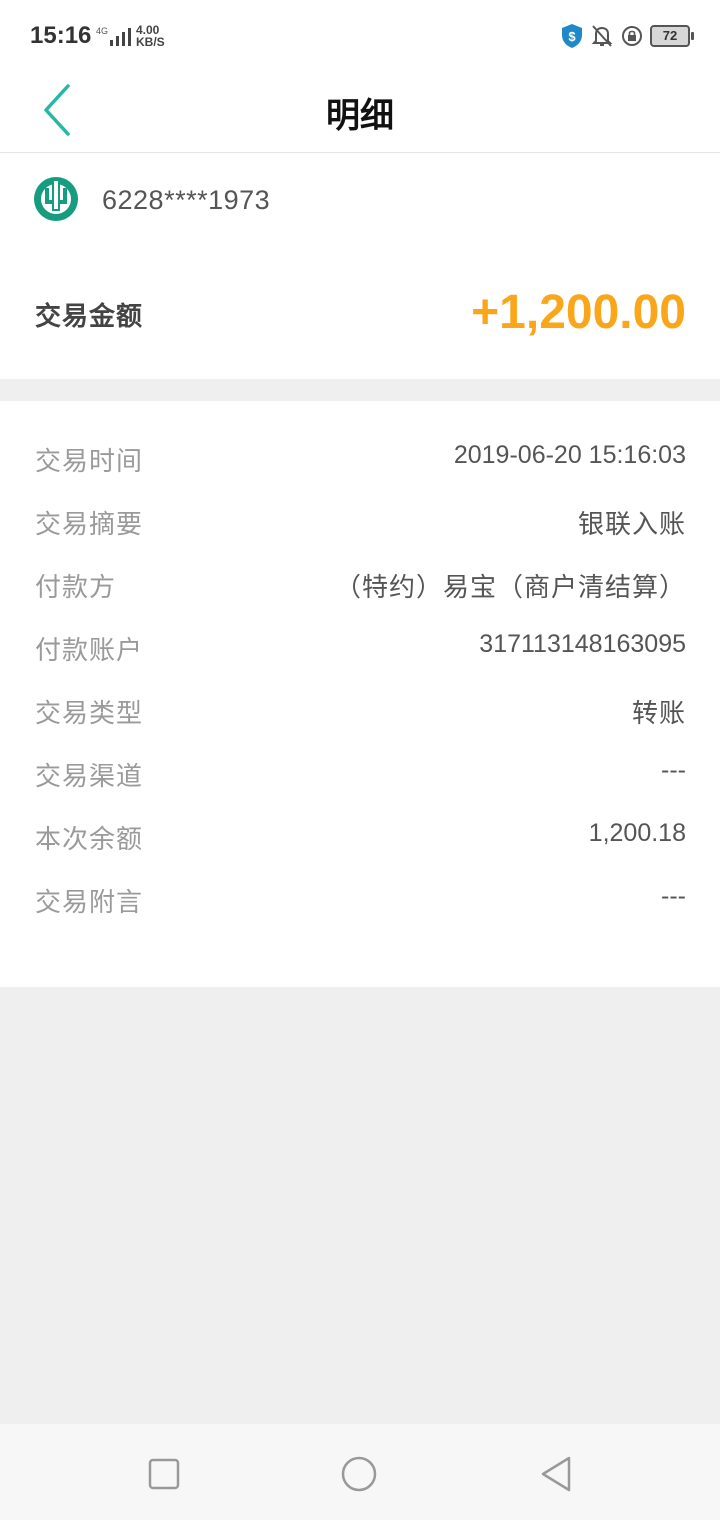  What do you see at coordinates (582, 644) in the screenshot?
I see `detail-value: 317113148163095` at bounding box center [582, 644].